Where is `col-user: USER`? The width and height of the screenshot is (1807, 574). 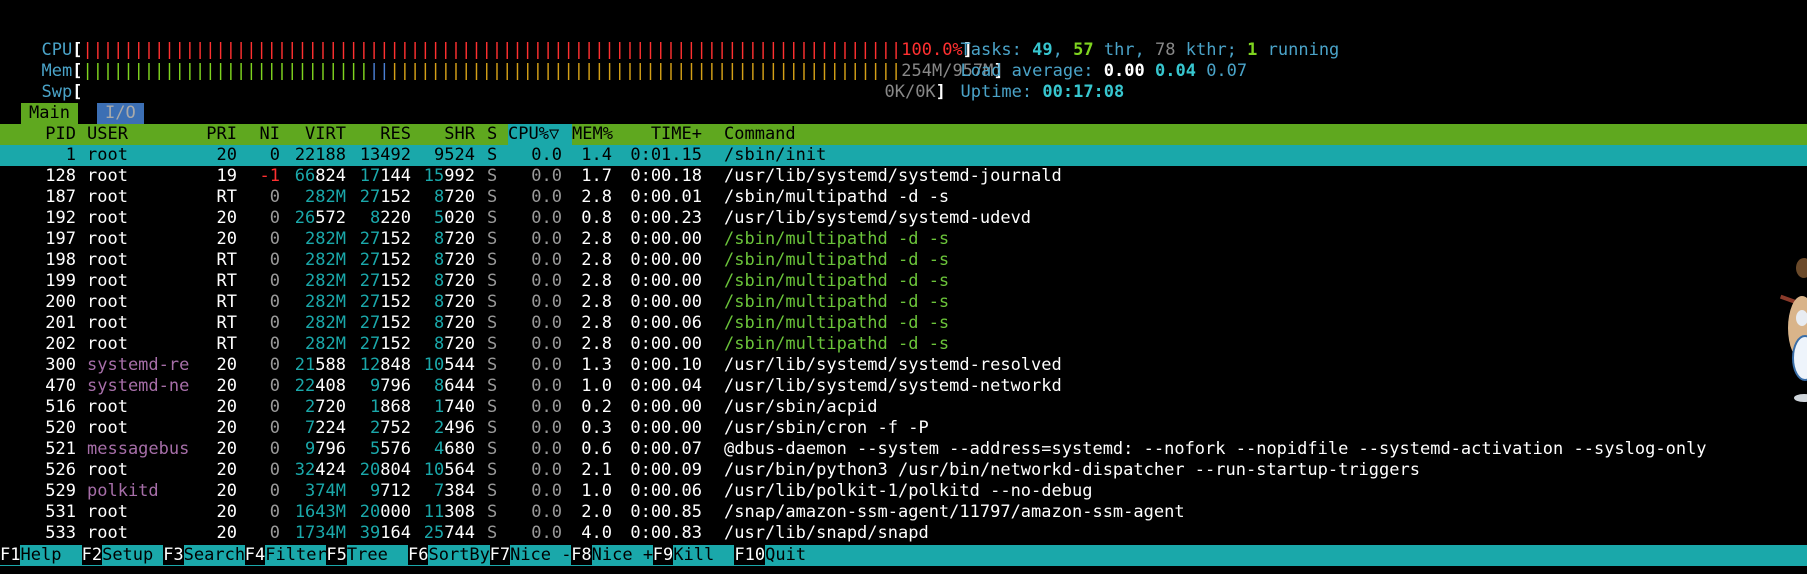
col-user: USER is located at coordinates (107, 134).